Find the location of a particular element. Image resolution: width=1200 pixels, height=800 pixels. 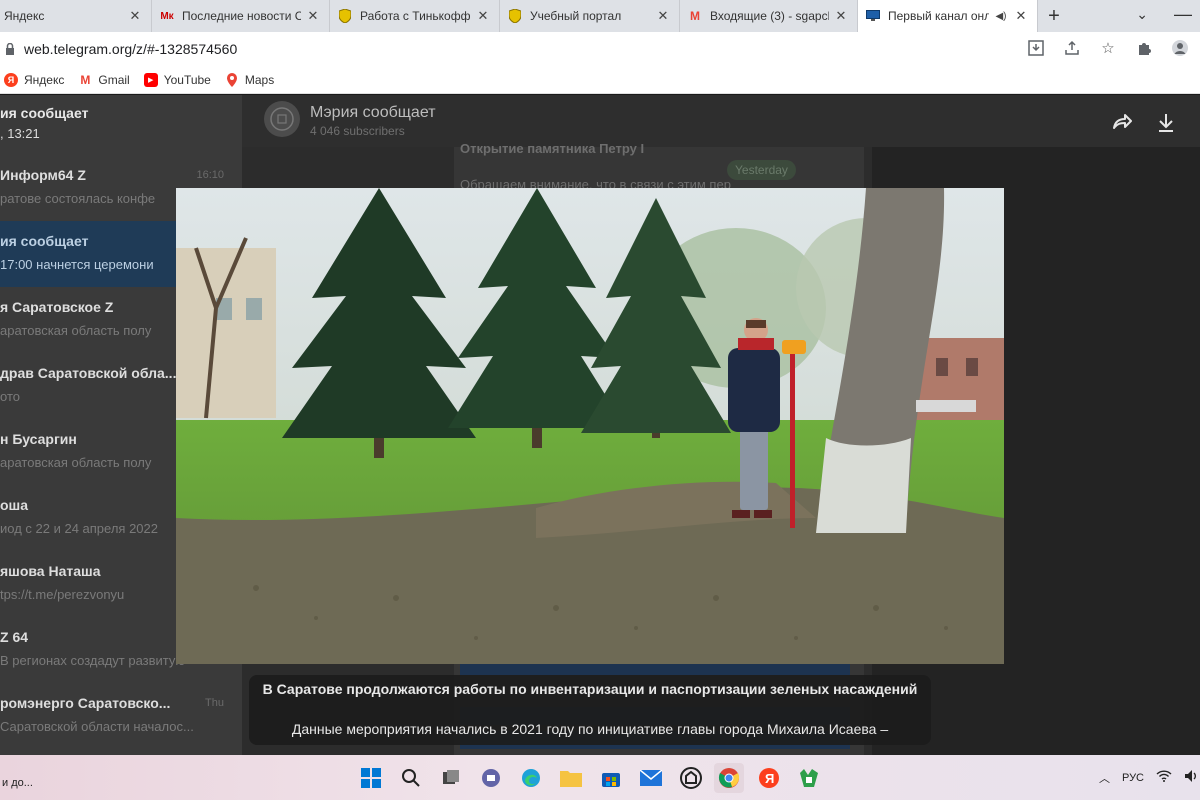

chat-time: Thu is located at coordinates (214, 703).